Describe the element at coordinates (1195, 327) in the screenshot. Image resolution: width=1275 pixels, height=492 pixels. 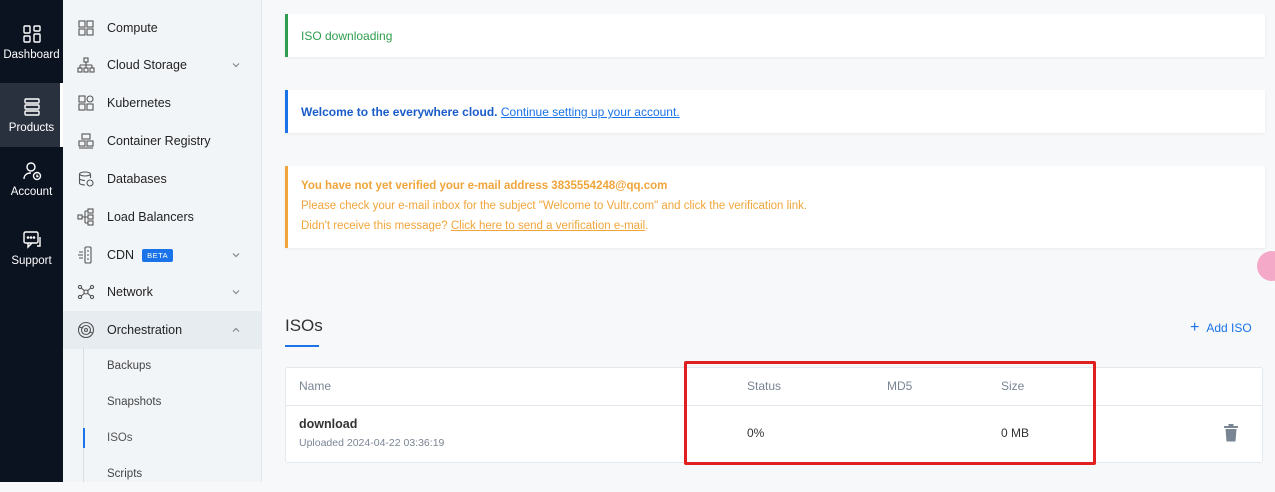
I see `plus-icon: +` at that location.